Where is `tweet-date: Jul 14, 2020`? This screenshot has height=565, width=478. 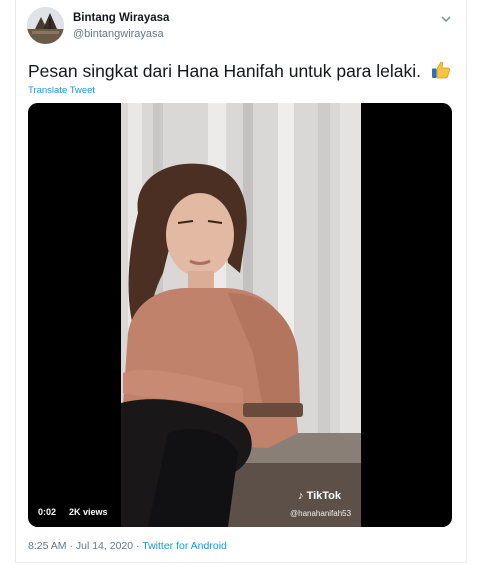
tweet-date: Jul 14, 2020 is located at coordinates (104, 546).